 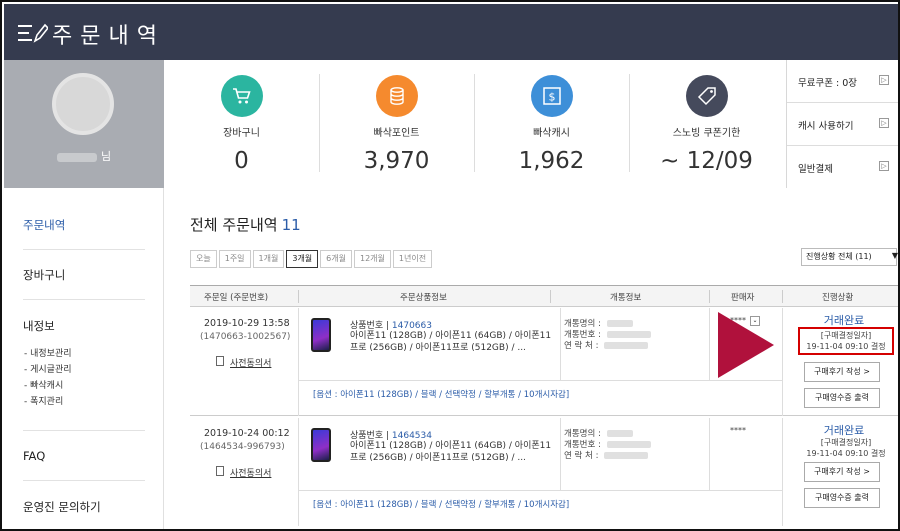 I want to click on profile-name: 님, so click(x=84, y=156).